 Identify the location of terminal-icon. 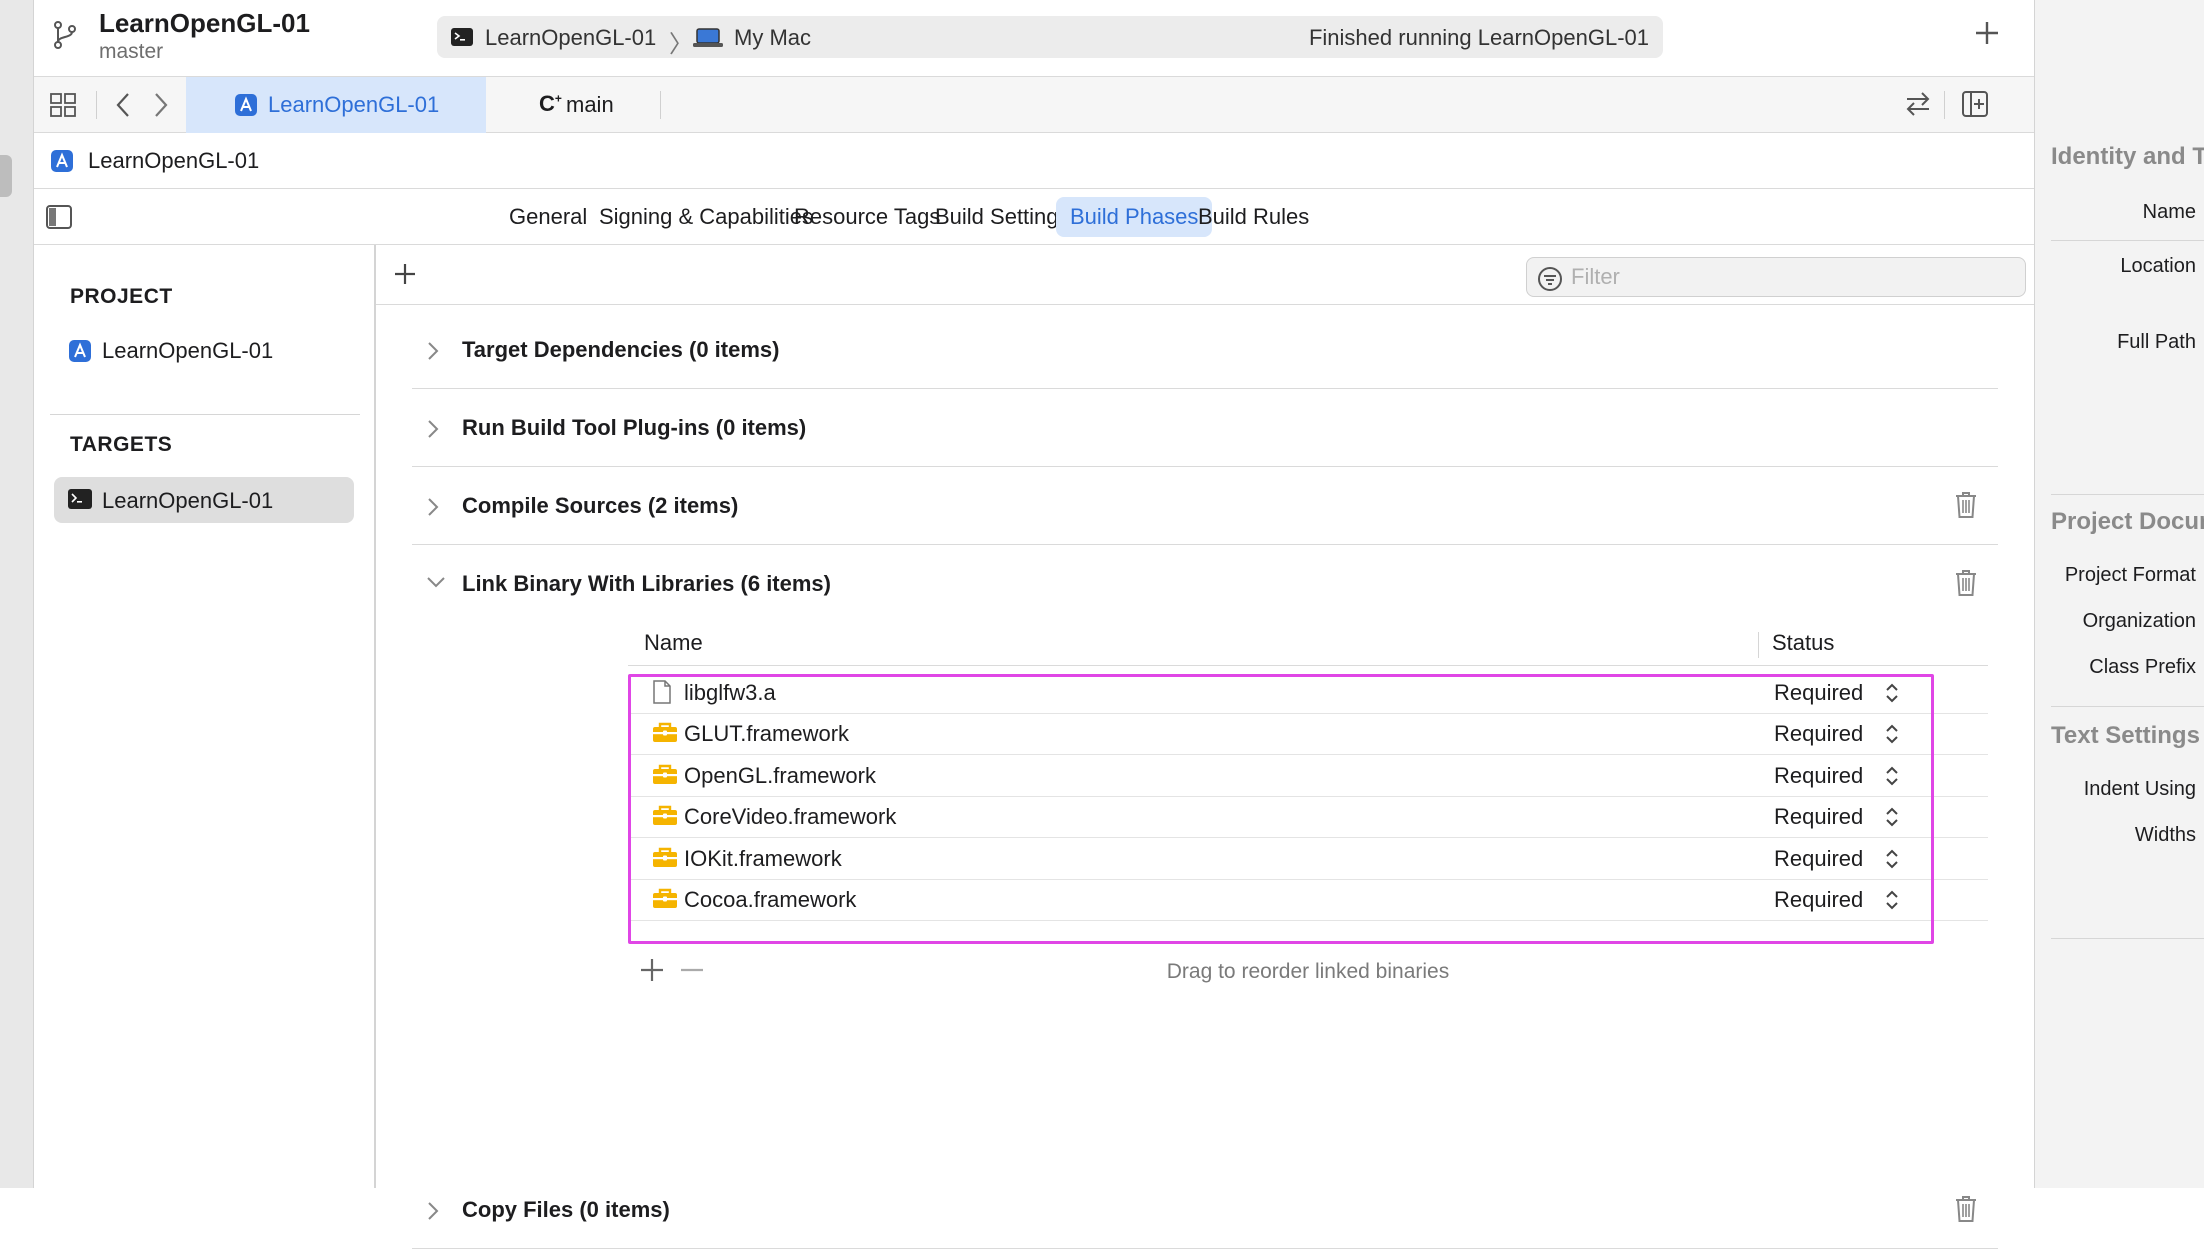
(462, 37).